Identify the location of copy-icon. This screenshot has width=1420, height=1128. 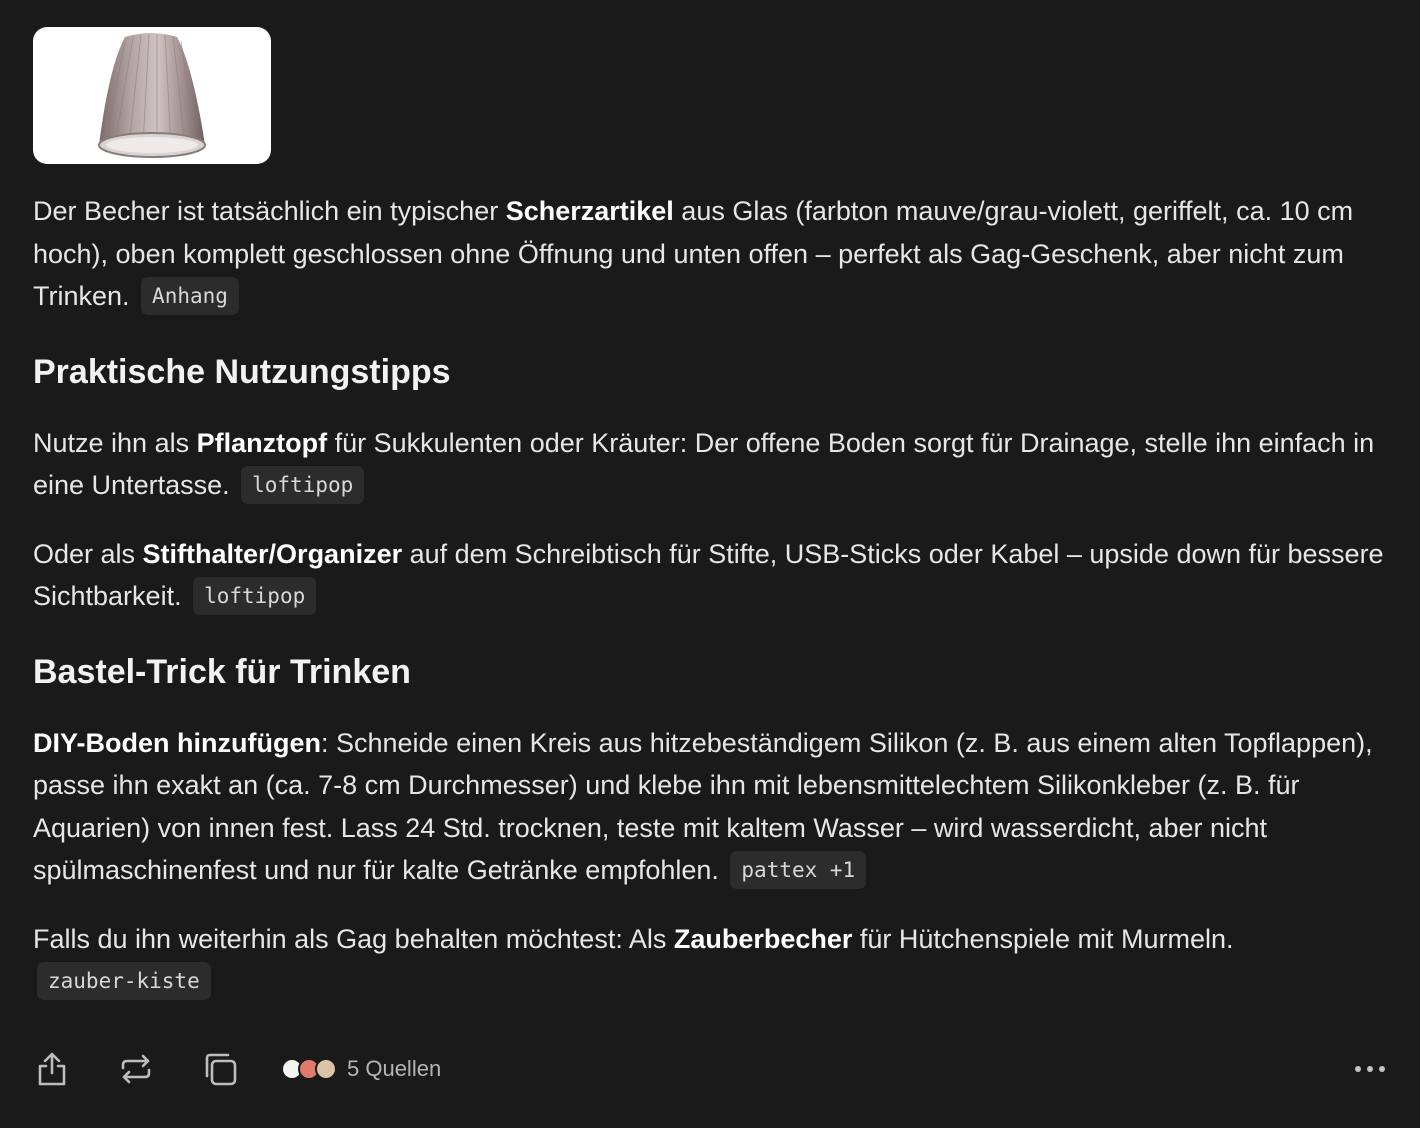
(220, 1069).